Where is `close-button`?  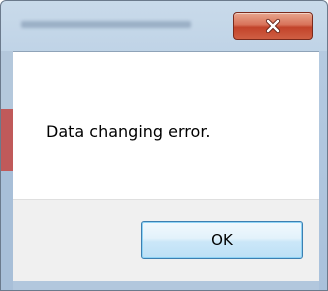
close-button is located at coordinates (273, 26).